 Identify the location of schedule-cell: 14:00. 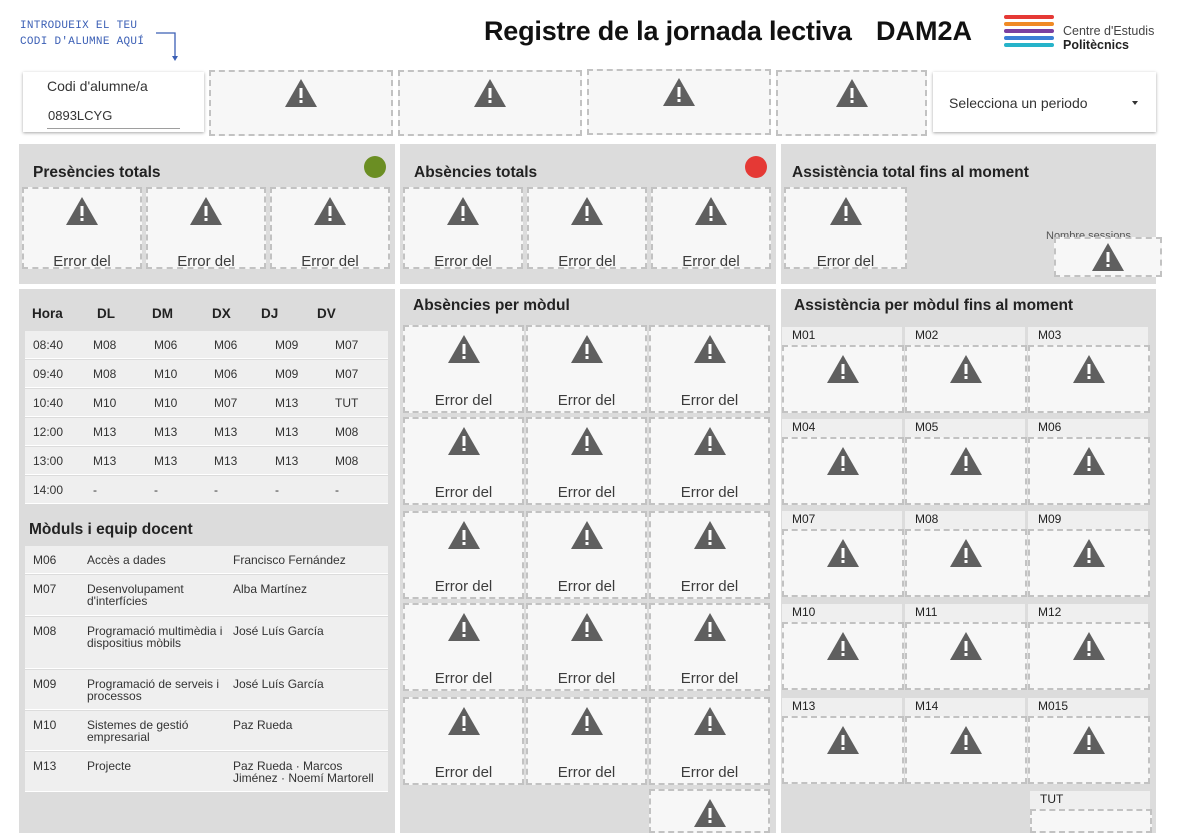
(48, 490).